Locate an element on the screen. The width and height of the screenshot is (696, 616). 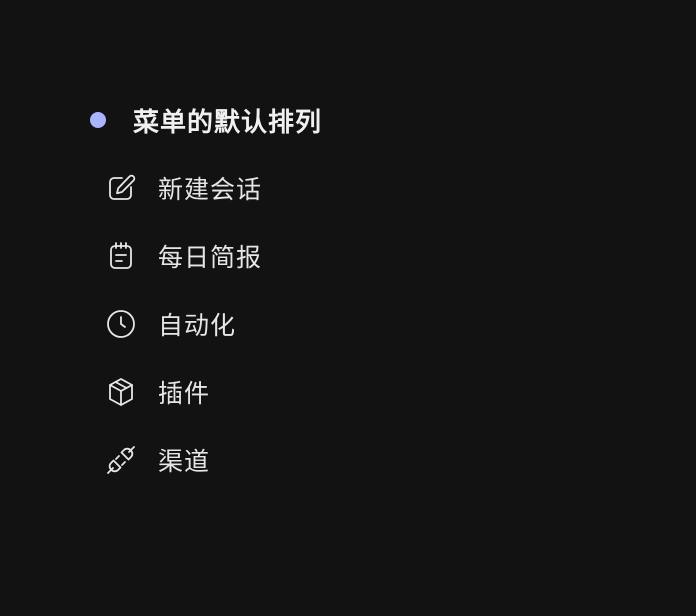
menu-list: 新建会话 每日简报 自动化 插件 渠道 is located at coordinates (183, 330).